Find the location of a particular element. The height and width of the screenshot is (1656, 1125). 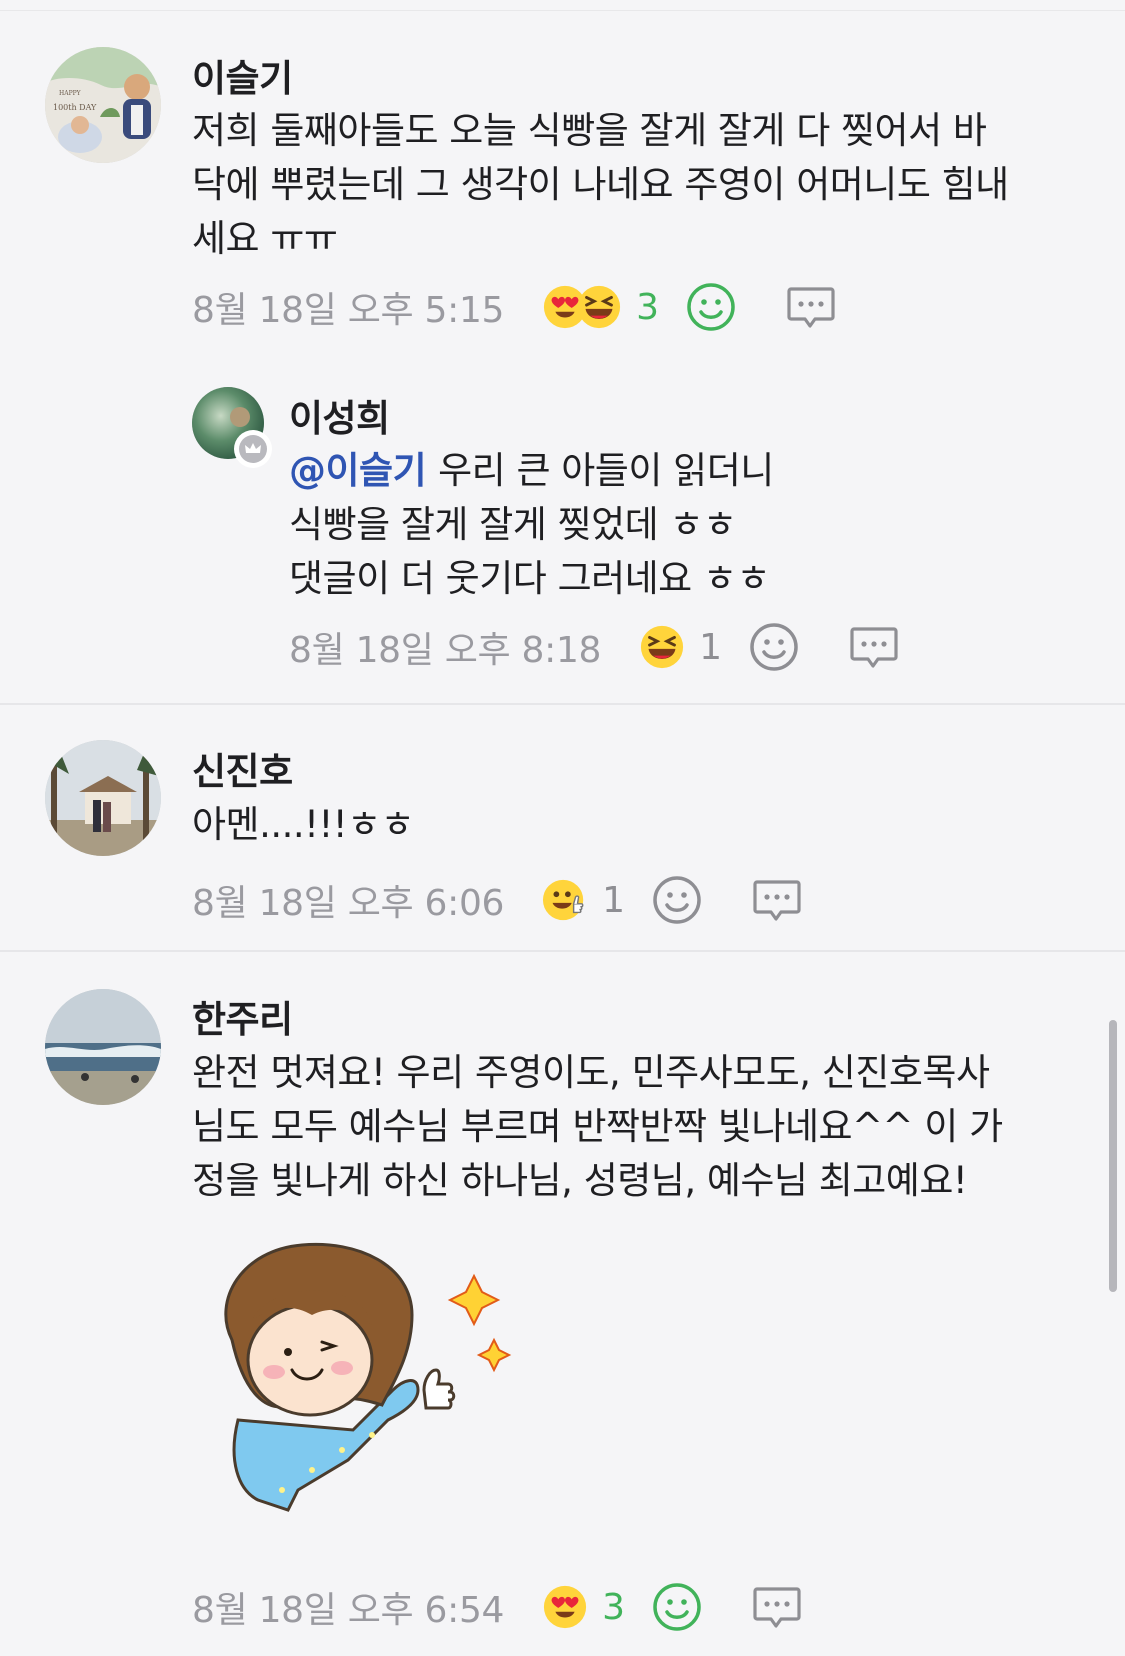

comment-text: 아멘....!!!ㅎㅎ is located at coordinates (303, 825).